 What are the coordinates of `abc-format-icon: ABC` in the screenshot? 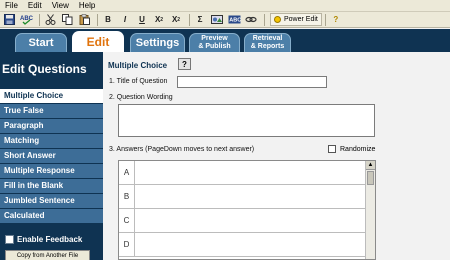 It's located at (234, 19).